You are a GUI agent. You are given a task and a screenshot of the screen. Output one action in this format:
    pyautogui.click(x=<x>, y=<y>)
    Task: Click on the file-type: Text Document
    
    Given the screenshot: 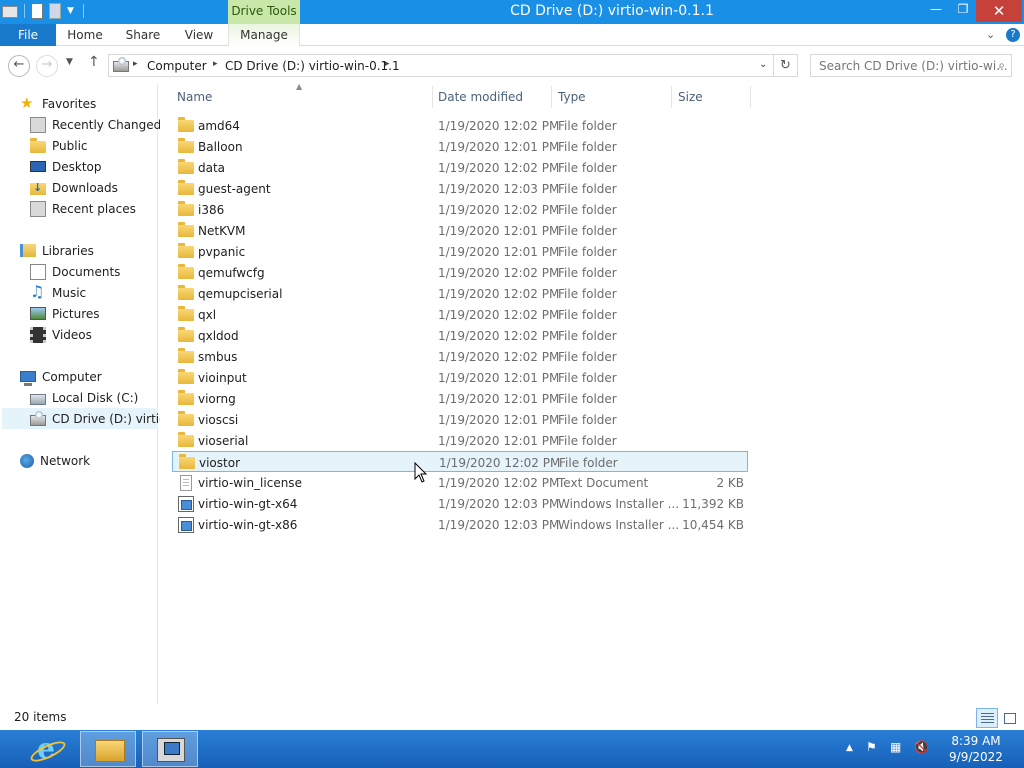 What is the action you would take?
    pyautogui.click(x=603, y=483)
    